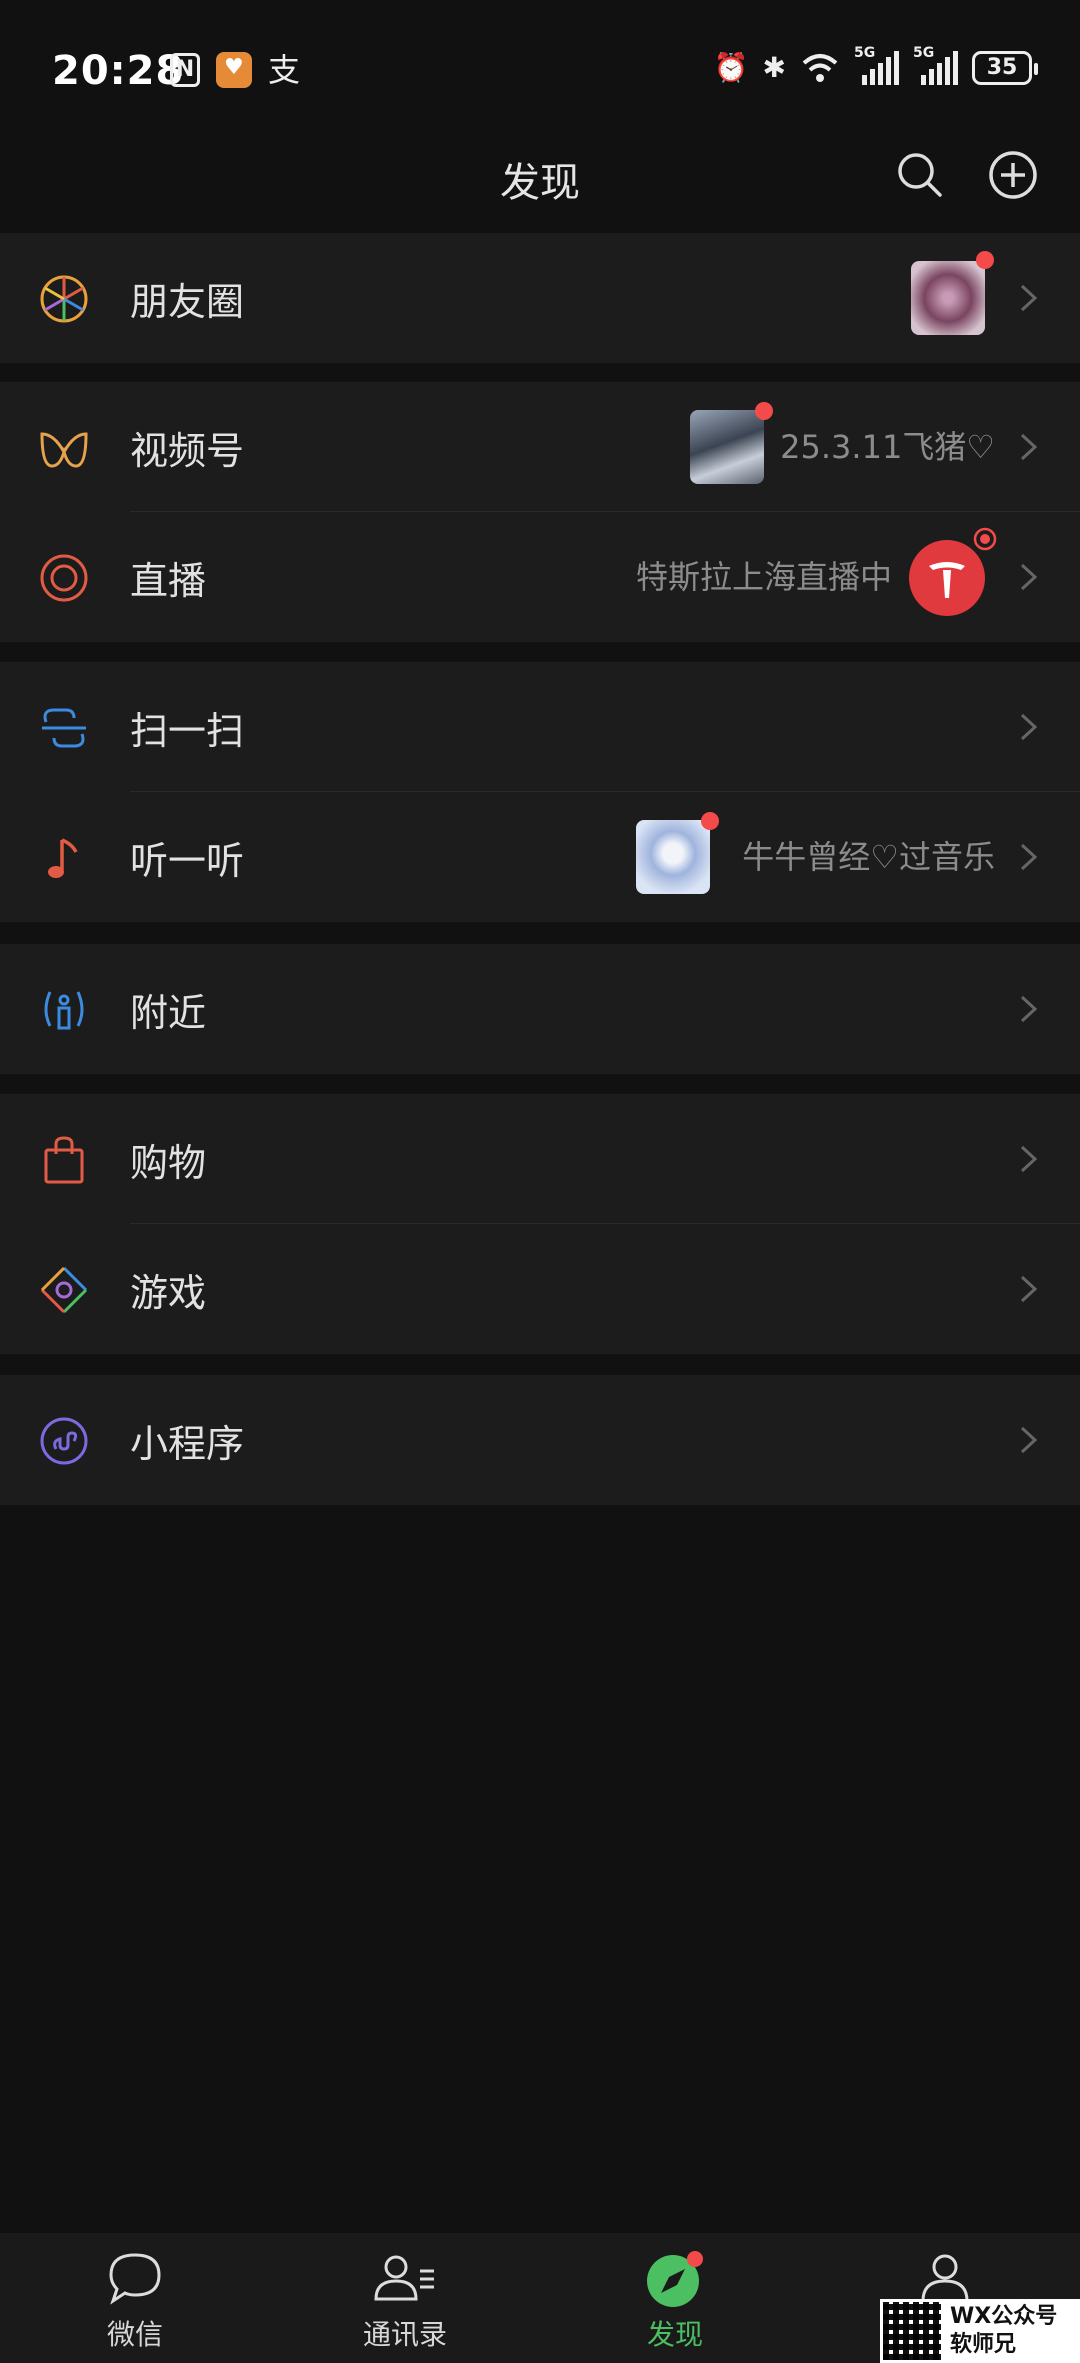 Image resolution: width=1080 pixels, height=2363 pixels. Describe the element at coordinates (540, 727) in the screenshot. I see `row-scan: 扫一扫` at that location.